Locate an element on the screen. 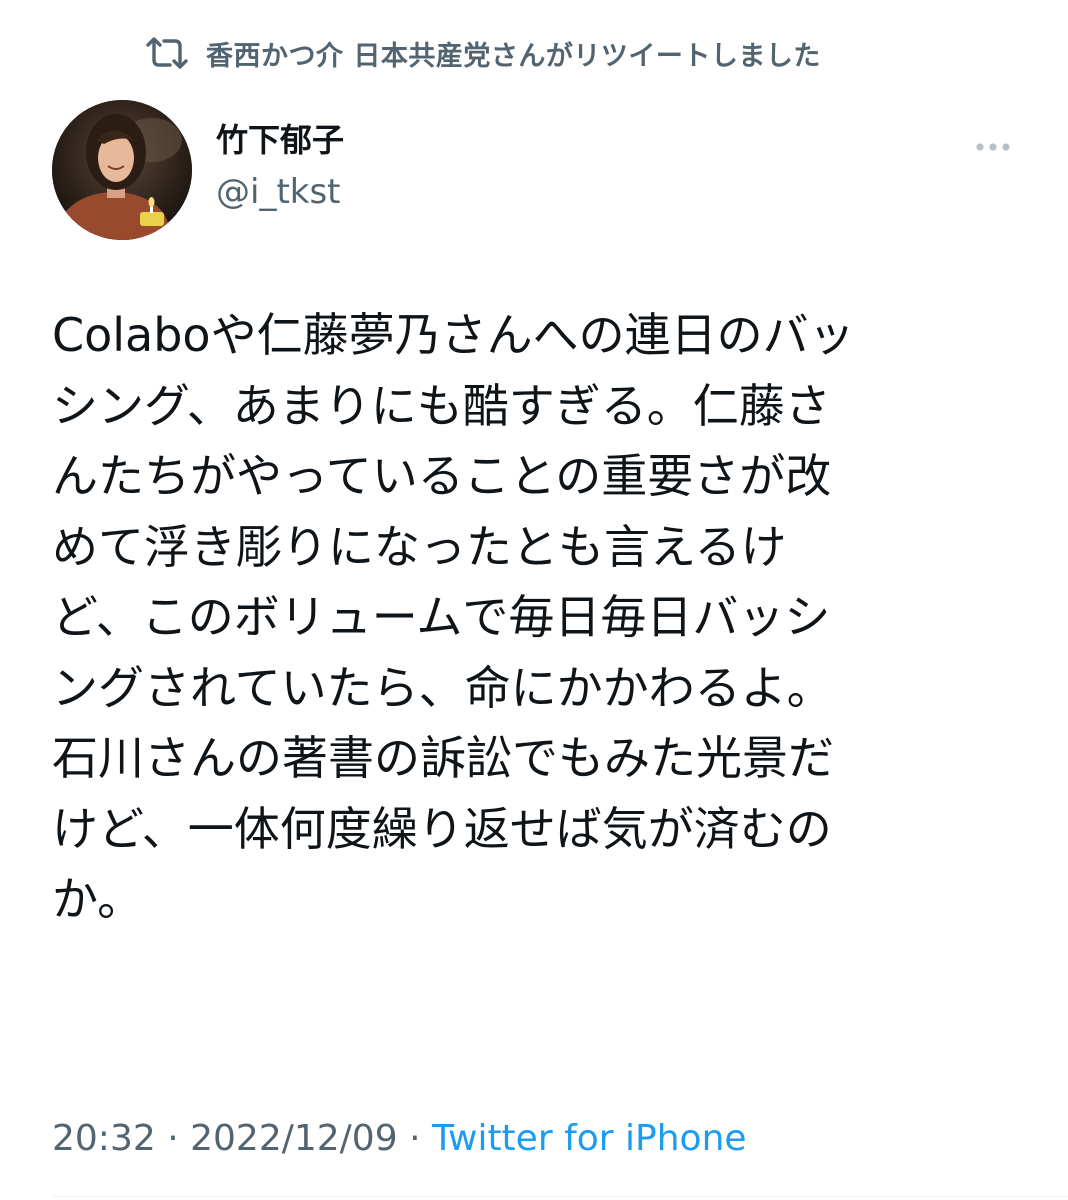 This screenshot has width=1068, height=1200. avatar is located at coordinates (122, 170).